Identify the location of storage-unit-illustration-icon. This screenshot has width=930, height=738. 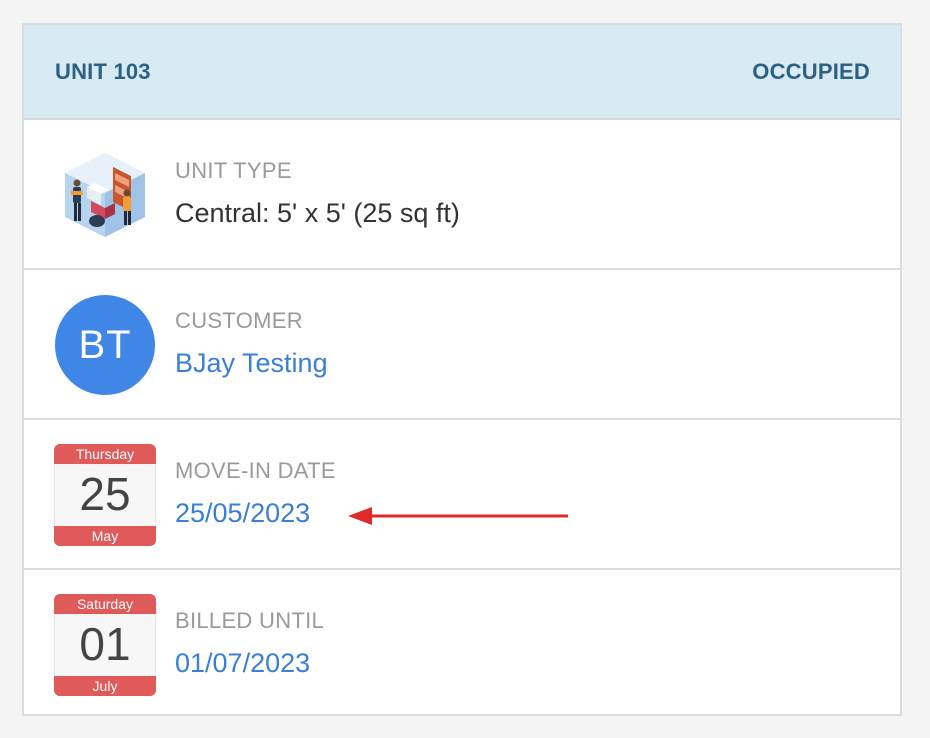
(105, 195).